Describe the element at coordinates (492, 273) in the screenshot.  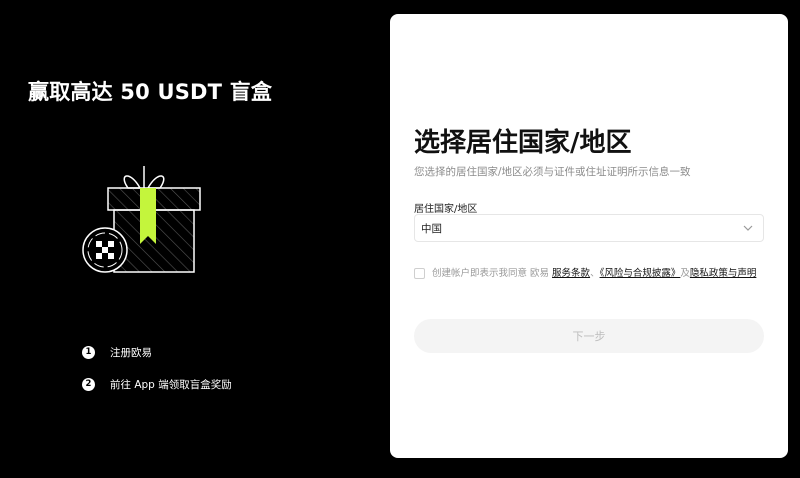
I see `agreement-prefix: 创建帐户即表示我同意 欧易` at that location.